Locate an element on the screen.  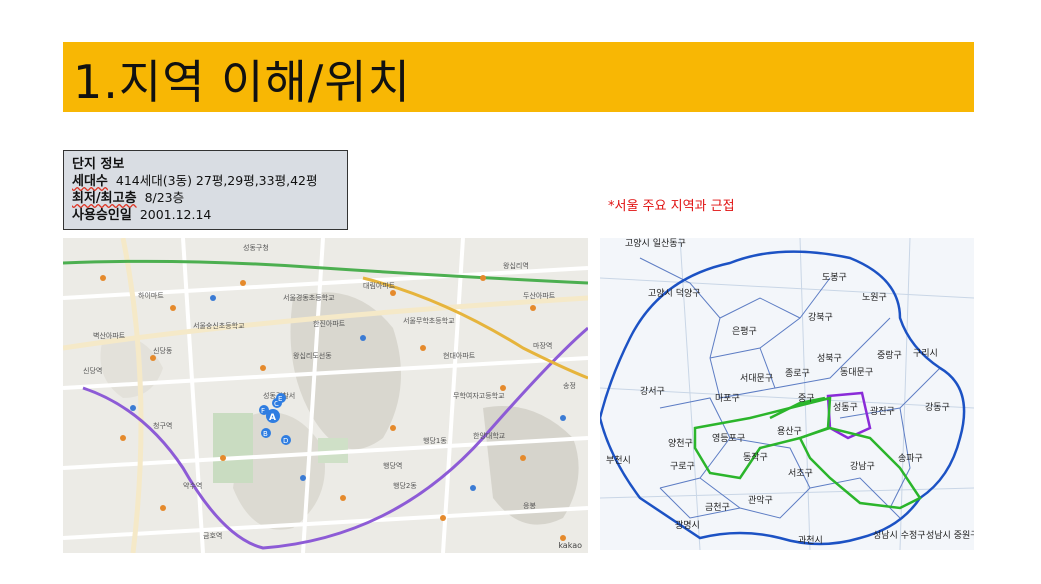
marker-label: E is located at coordinates (280, 399).